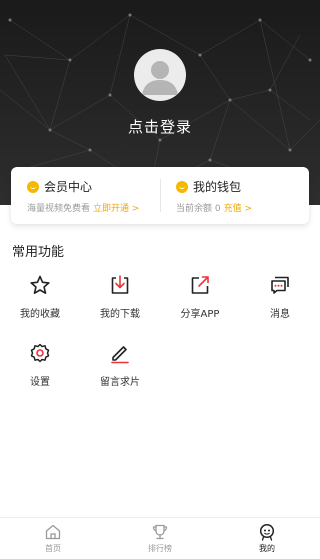 The height and width of the screenshot is (559, 320). What do you see at coordinates (53, 532) in the screenshot?
I see `home-icon` at bounding box center [53, 532].